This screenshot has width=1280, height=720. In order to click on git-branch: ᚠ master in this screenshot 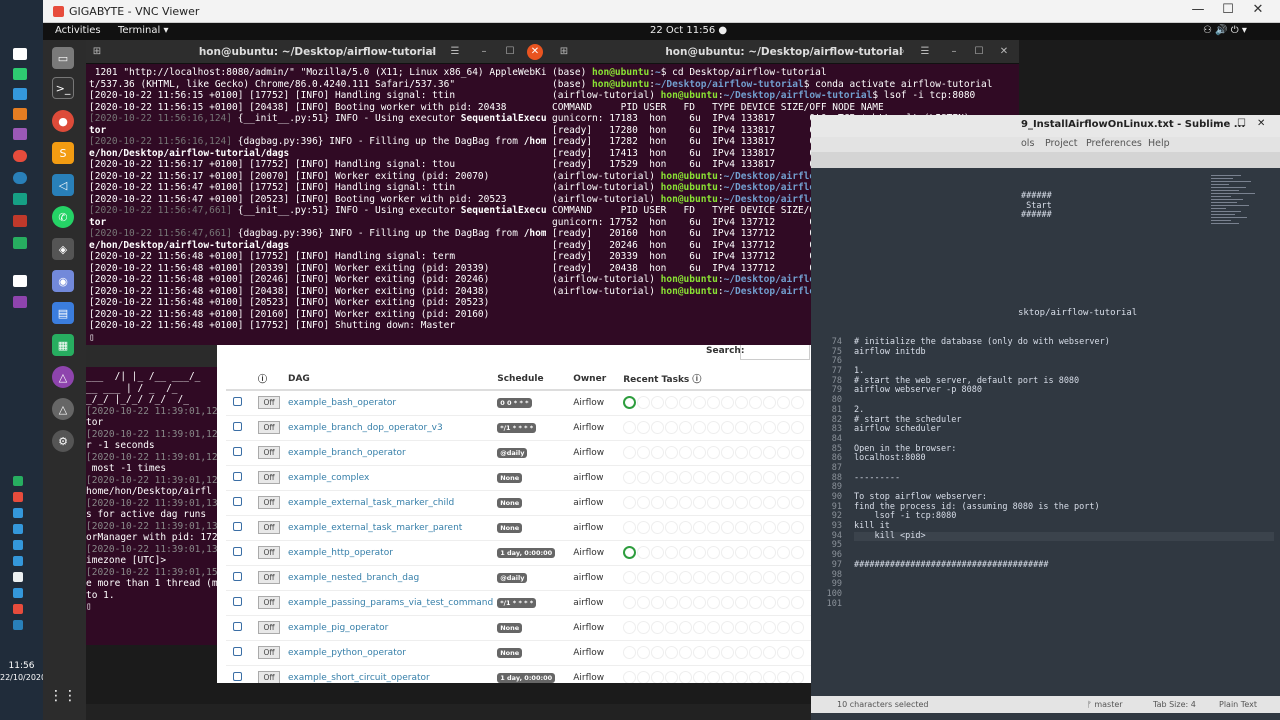, I will do `click(1105, 704)`.